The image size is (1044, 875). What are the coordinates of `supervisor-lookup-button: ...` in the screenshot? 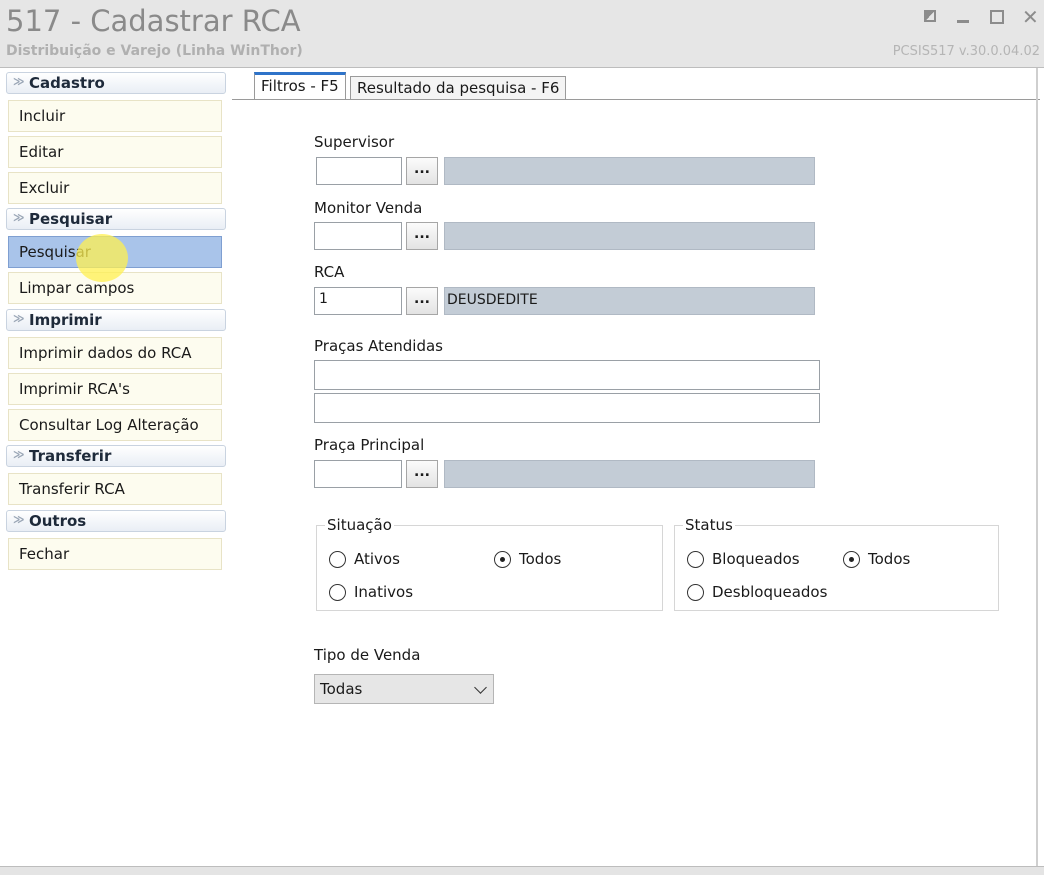 It's located at (422, 171).